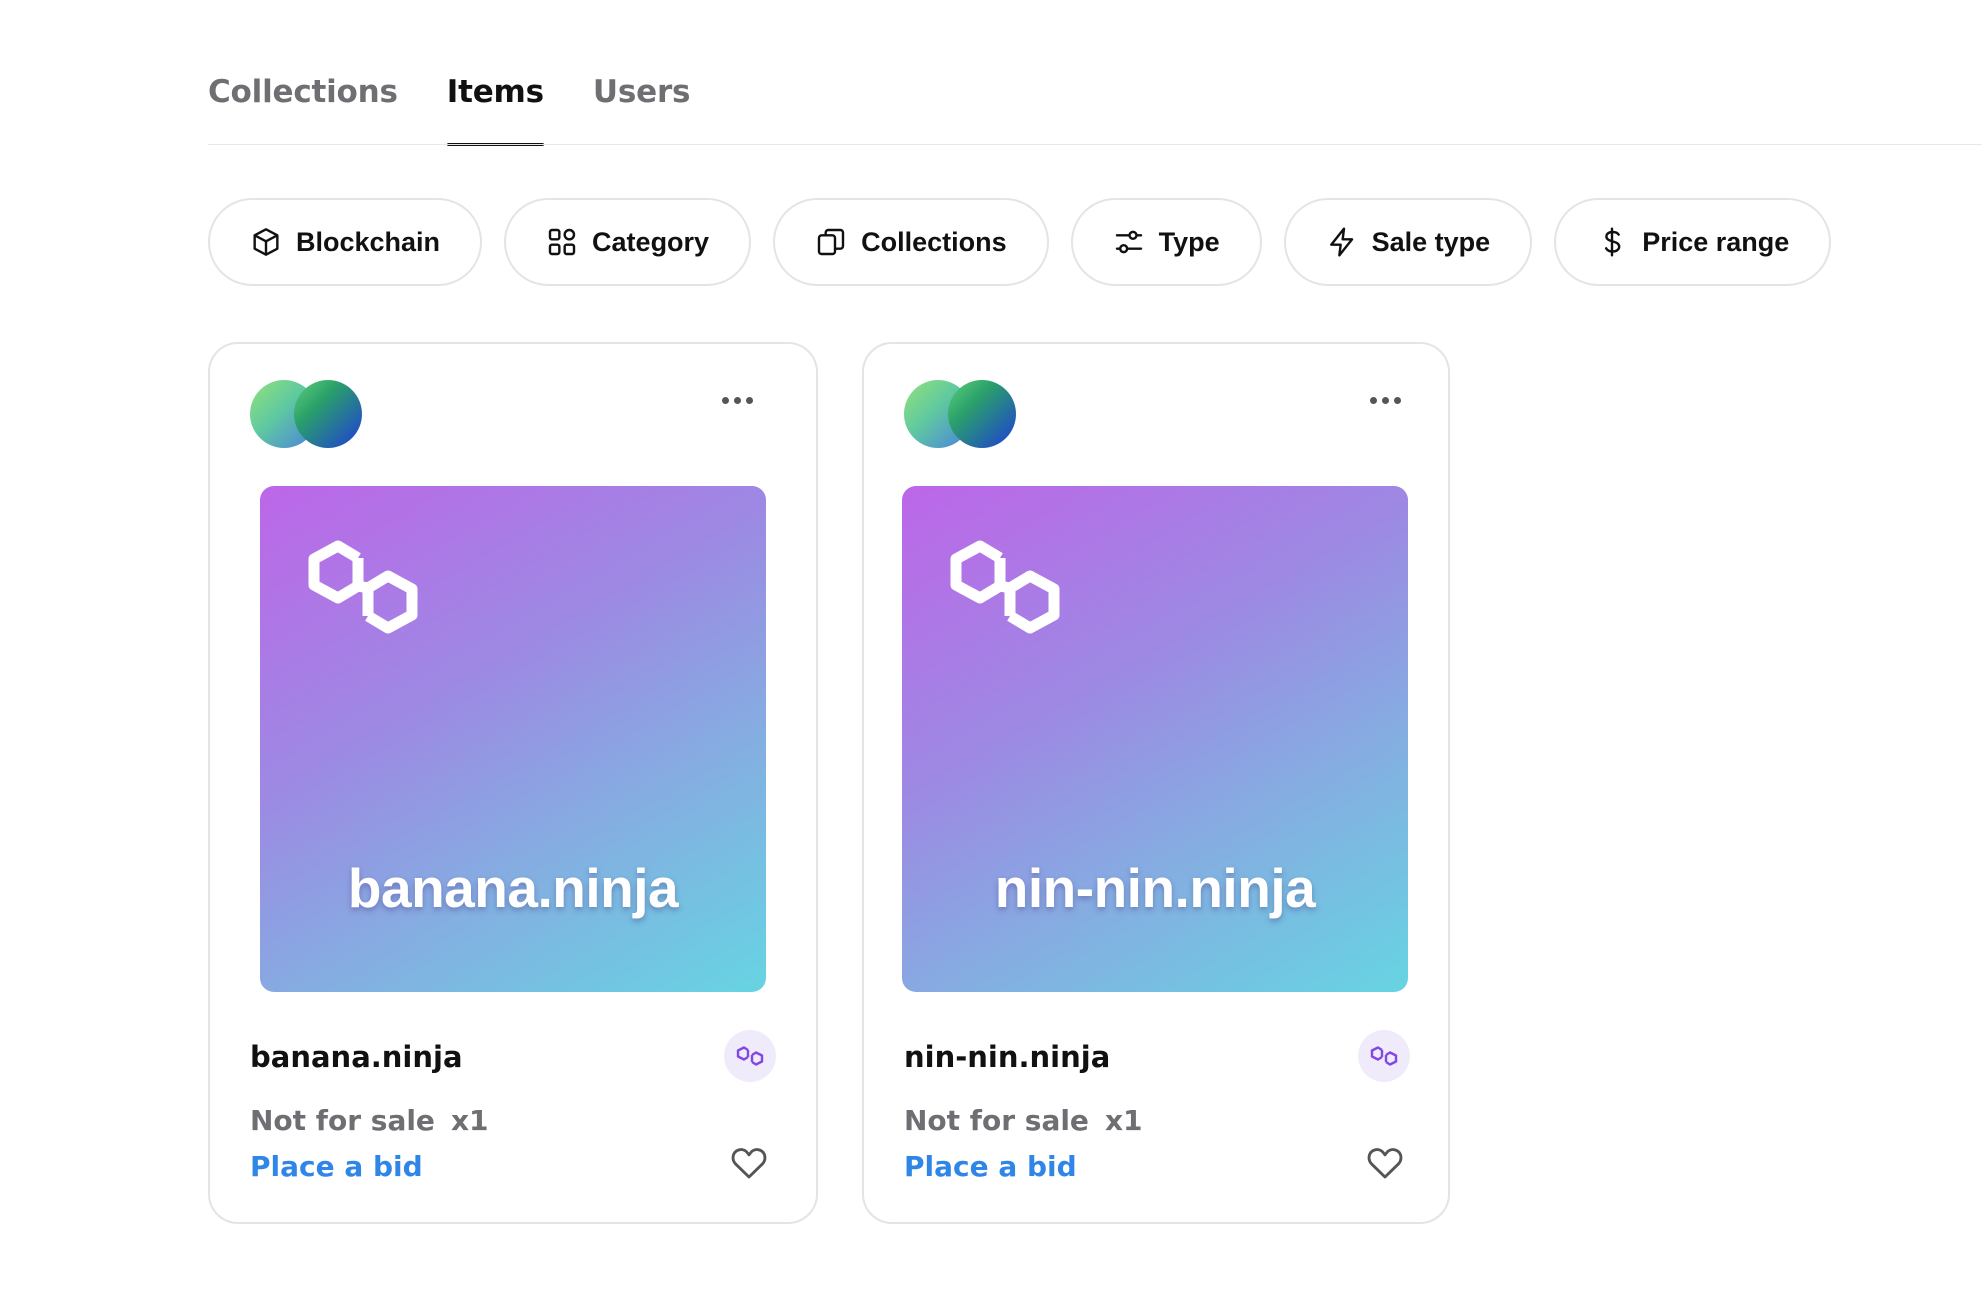 This screenshot has height=1298, width=1982. Describe the element at coordinates (266, 242) in the screenshot. I see `cube-icon` at that location.